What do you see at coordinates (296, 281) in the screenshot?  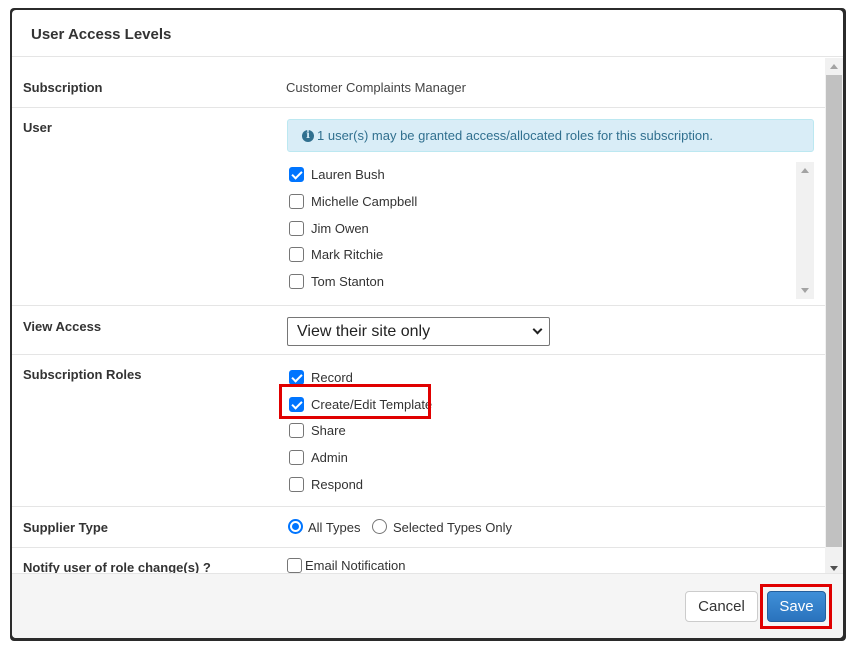 I see `user-checkbox-tom-stanton` at bounding box center [296, 281].